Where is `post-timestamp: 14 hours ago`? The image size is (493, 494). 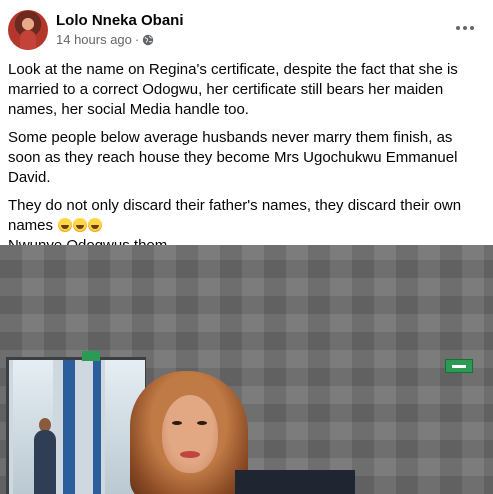 post-timestamp: 14 hours ago is located at coordinates (94, 39).